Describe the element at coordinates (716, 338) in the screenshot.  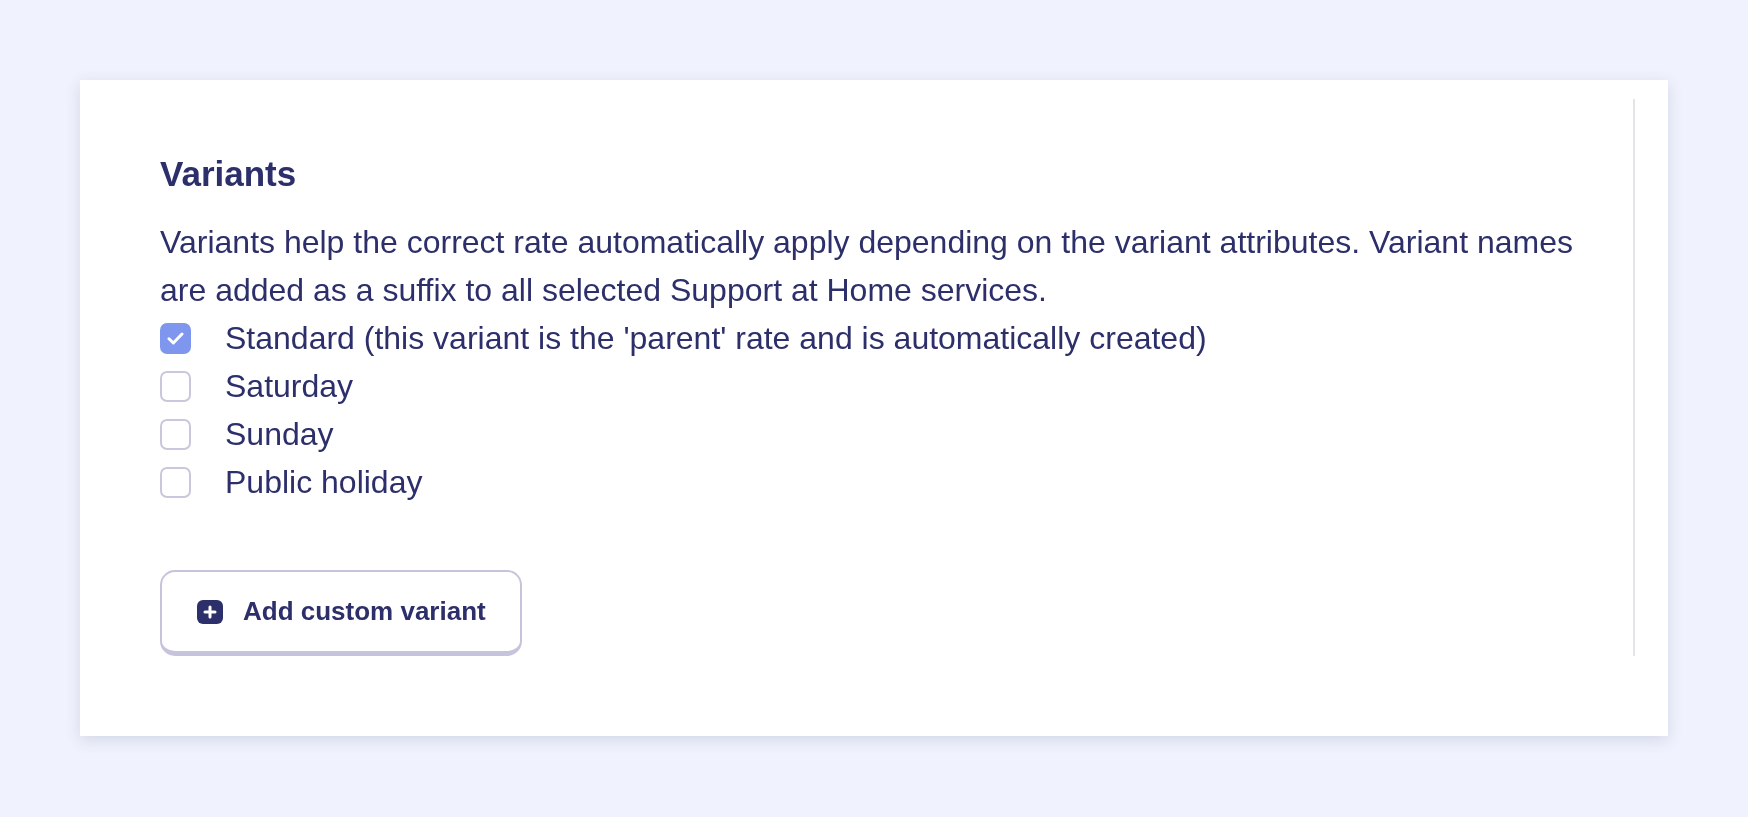
I see `checkbox-label: Standard (this variant is the 'parent' rate and is automatically created)` at that location.